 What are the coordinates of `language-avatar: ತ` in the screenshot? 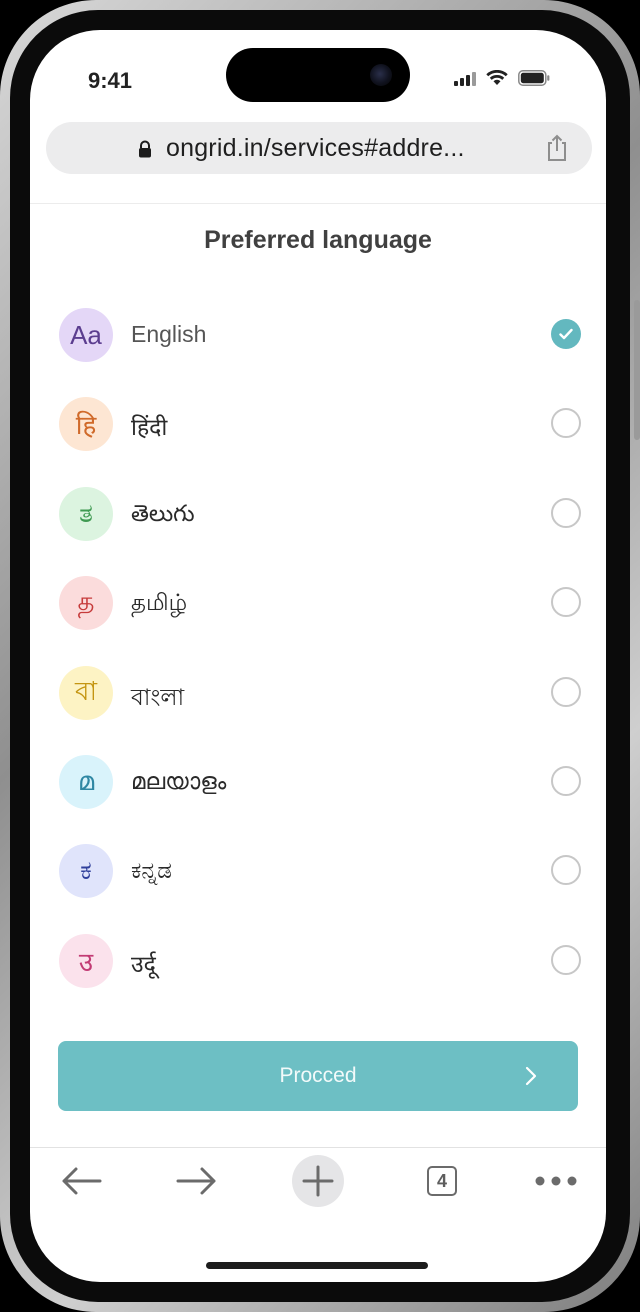 It's located at (86, 513).